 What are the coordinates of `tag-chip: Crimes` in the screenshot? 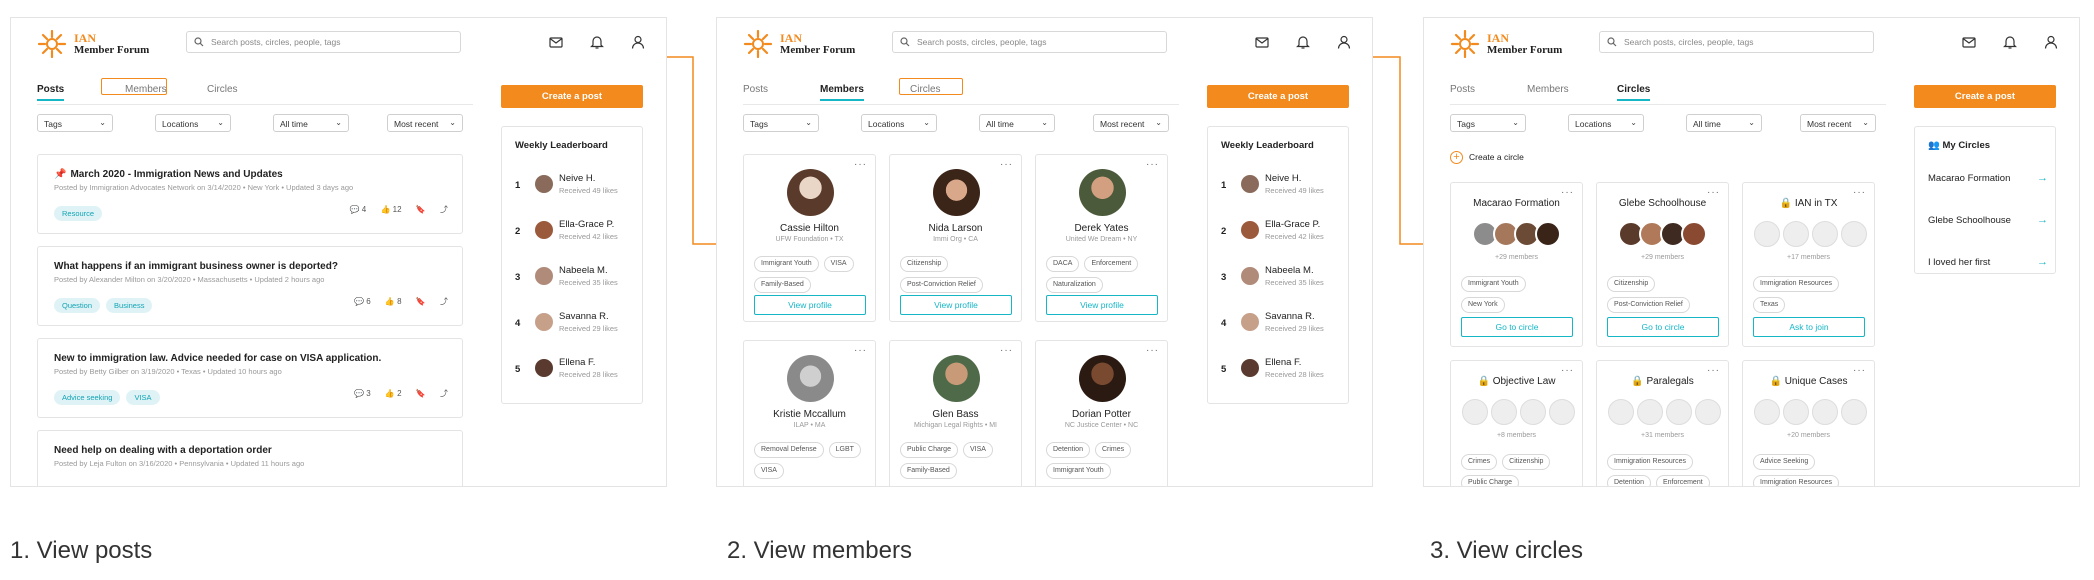 It's located at (1479, 462).